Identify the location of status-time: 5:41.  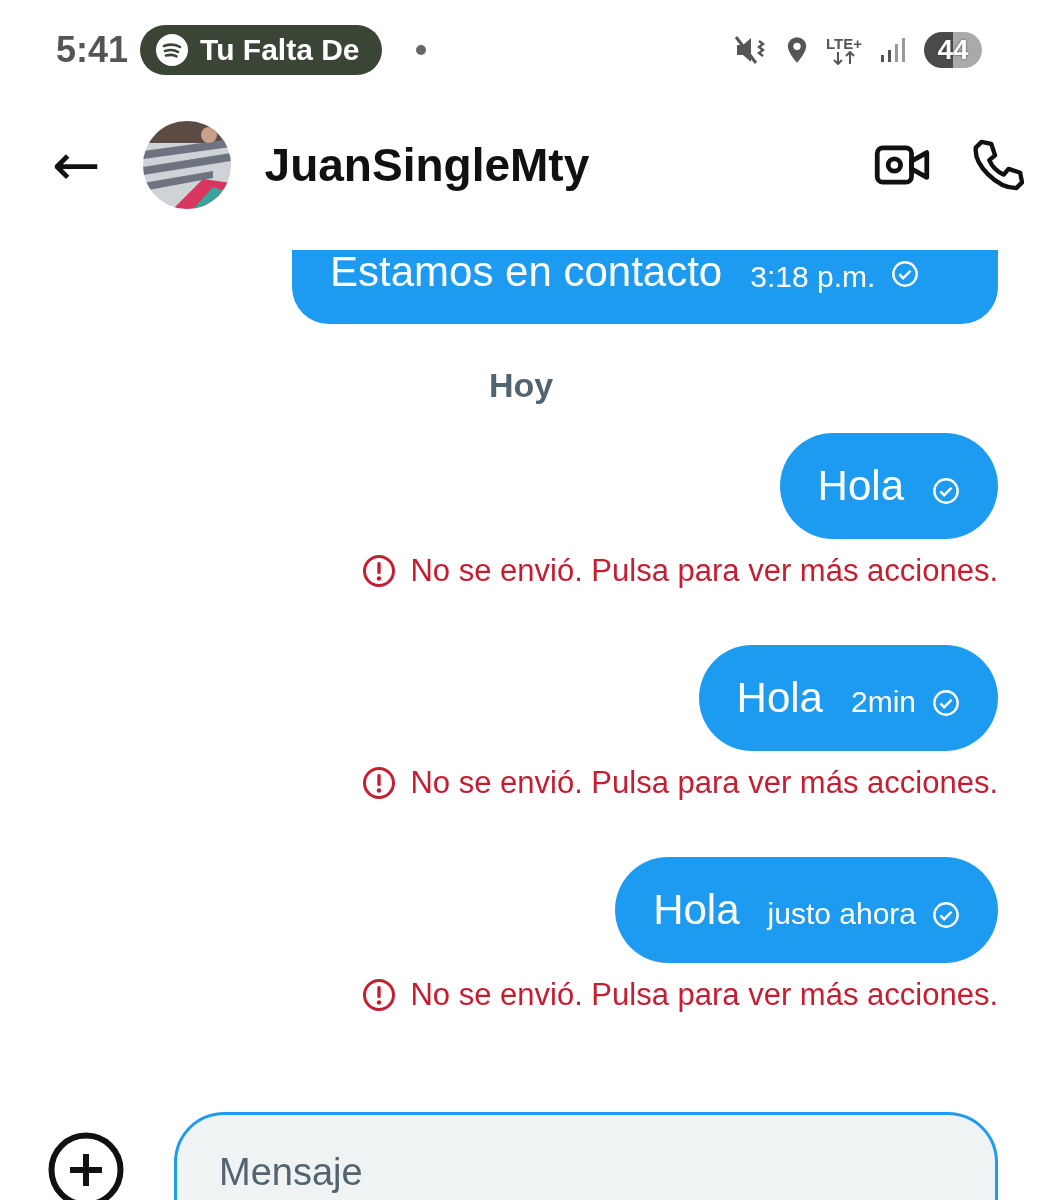
(92, 50).